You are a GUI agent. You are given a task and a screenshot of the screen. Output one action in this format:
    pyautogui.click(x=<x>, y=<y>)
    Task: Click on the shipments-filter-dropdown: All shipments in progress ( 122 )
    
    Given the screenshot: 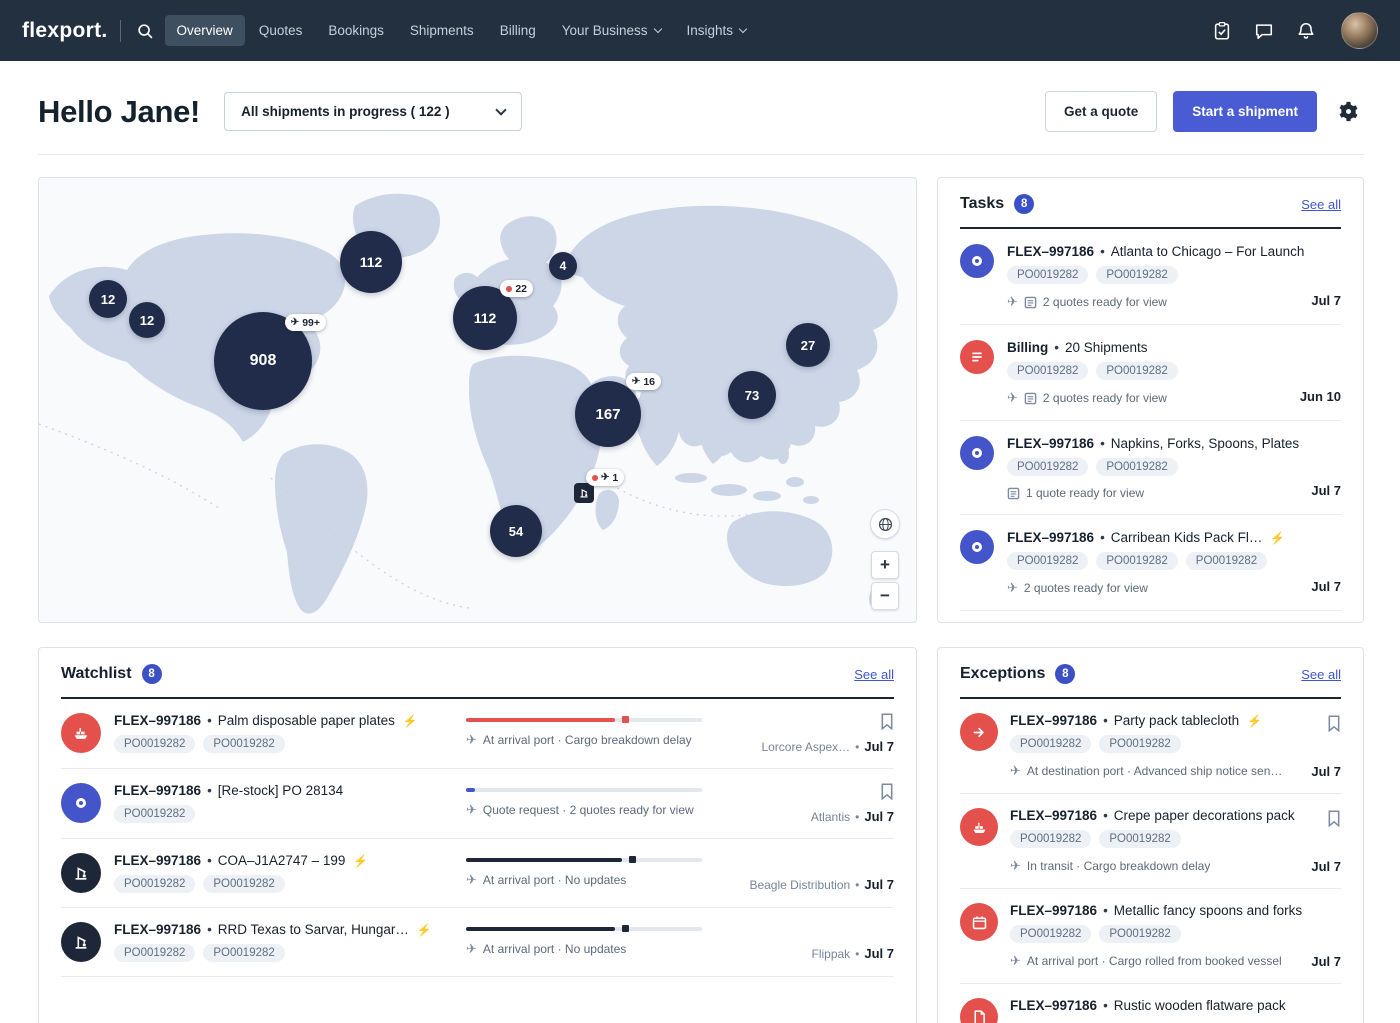 What is the action you would take?
    pyautogui.click(x=373, y=111)
    